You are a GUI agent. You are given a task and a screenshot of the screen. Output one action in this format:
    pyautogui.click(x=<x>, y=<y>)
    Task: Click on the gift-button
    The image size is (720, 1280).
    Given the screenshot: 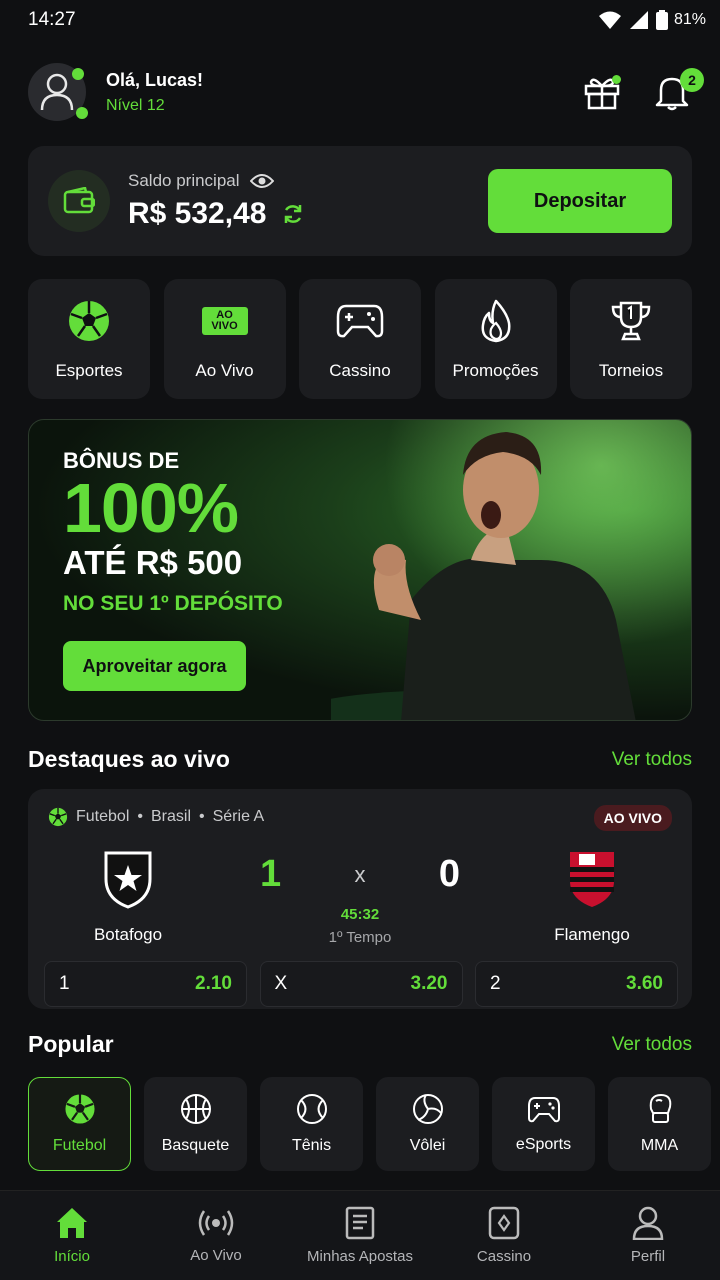 What is the action you would take?
    pyautogui.click(x=602, y=92)
    